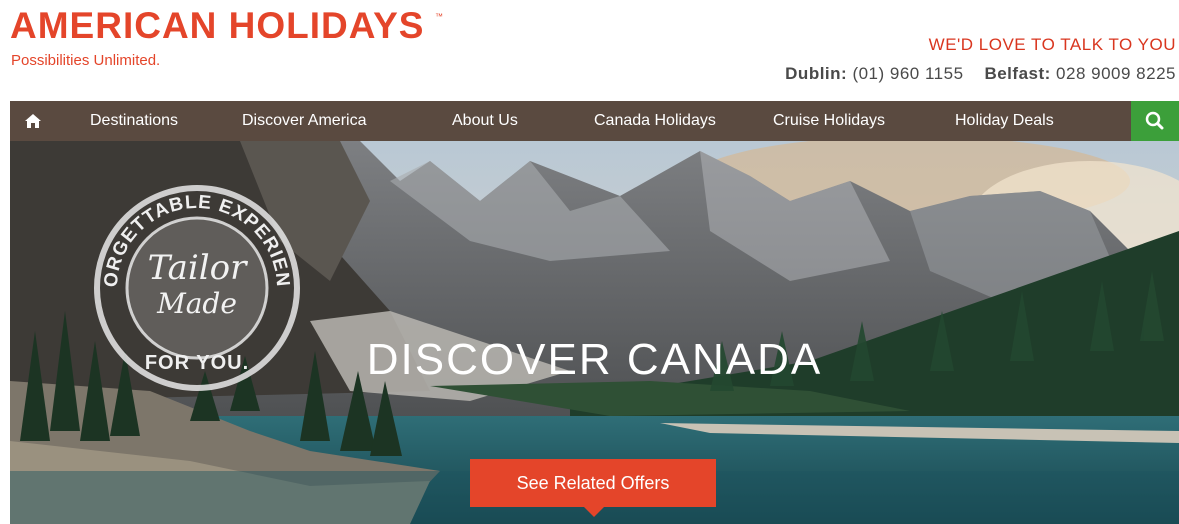  I want to click on site-logo: AMERICAN HOLIDAYS, so click(217, 26).